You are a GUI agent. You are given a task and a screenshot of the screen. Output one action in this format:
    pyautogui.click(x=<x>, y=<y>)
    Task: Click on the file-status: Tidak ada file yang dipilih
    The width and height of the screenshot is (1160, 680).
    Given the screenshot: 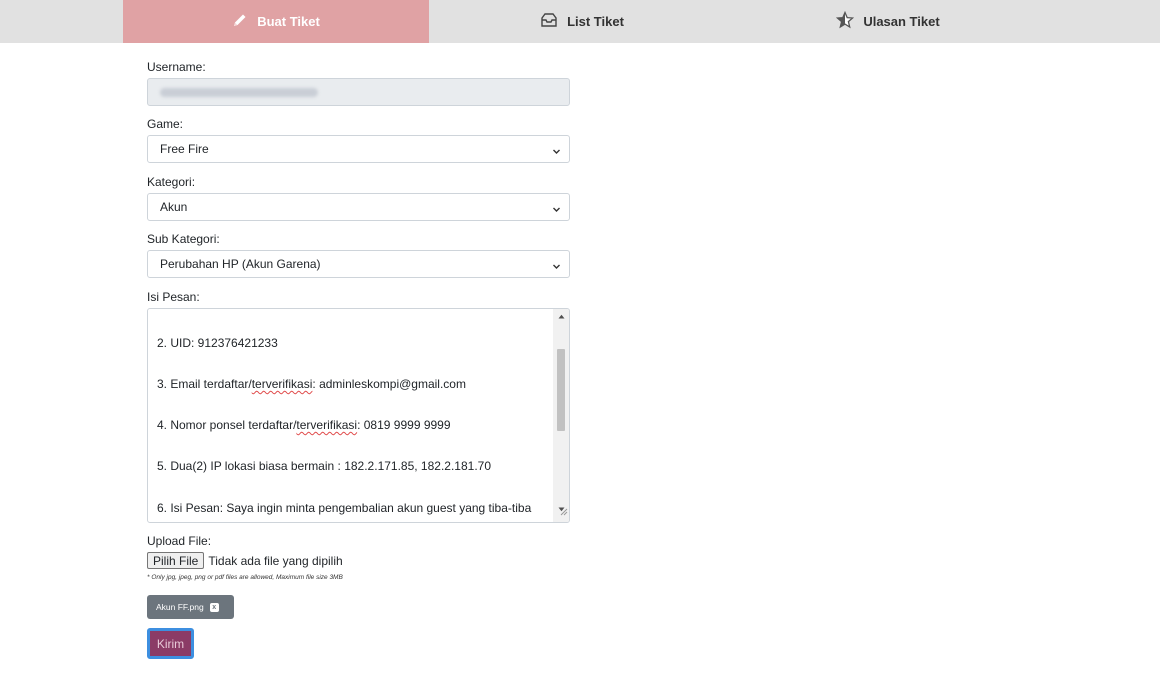 What is the action you would take?
    pyautogui.click(x=275, y=560)
    